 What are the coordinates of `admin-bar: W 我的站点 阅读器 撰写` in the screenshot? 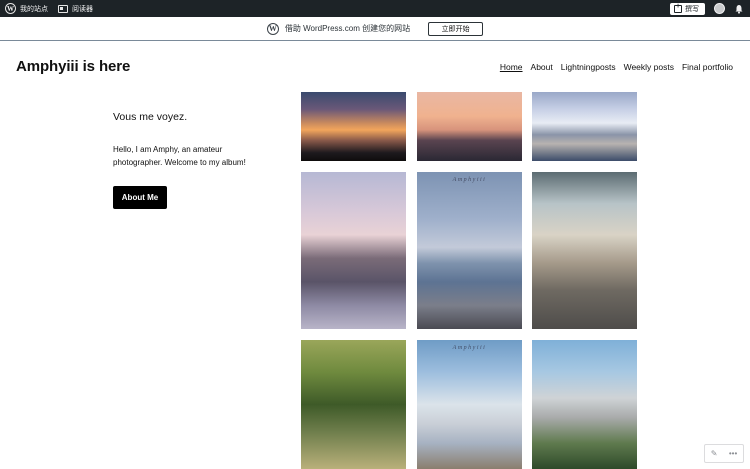 It's located at (375, 8).